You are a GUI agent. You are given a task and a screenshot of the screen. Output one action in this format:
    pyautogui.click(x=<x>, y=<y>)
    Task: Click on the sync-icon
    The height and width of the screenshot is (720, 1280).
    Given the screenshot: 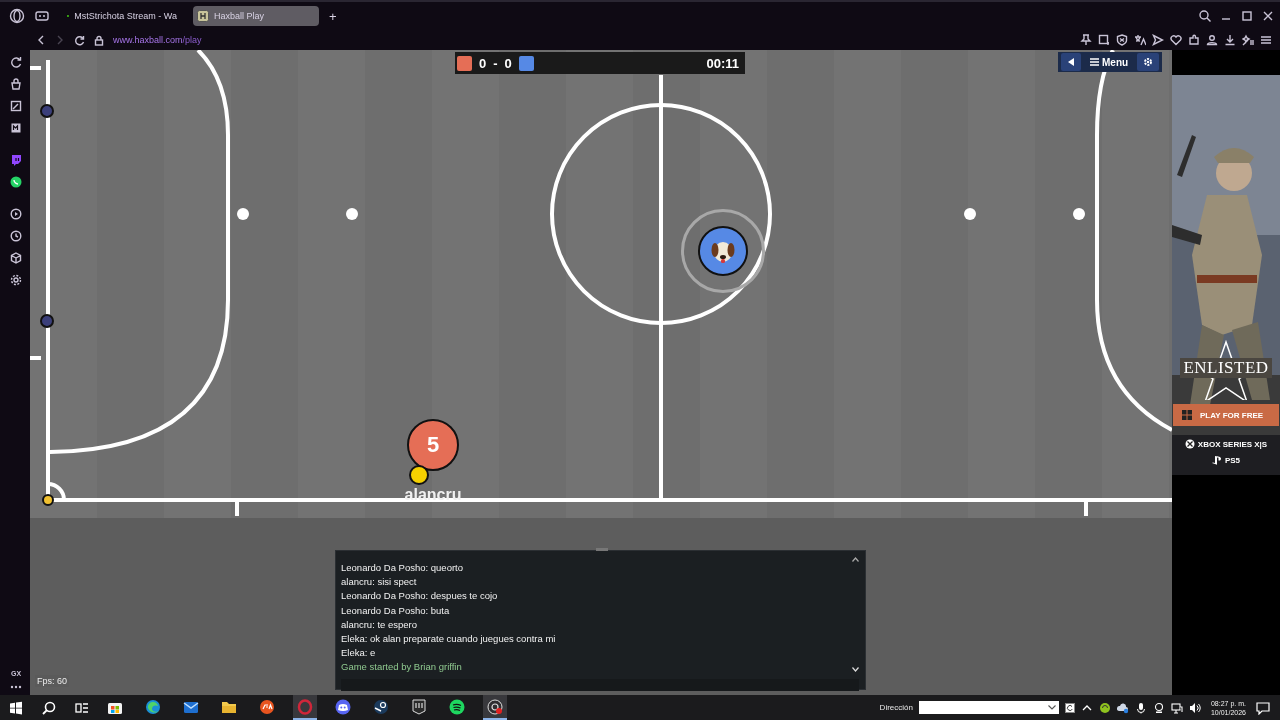 What is the action you would take?
    pyautogui.click(x=1104, y=707)
    